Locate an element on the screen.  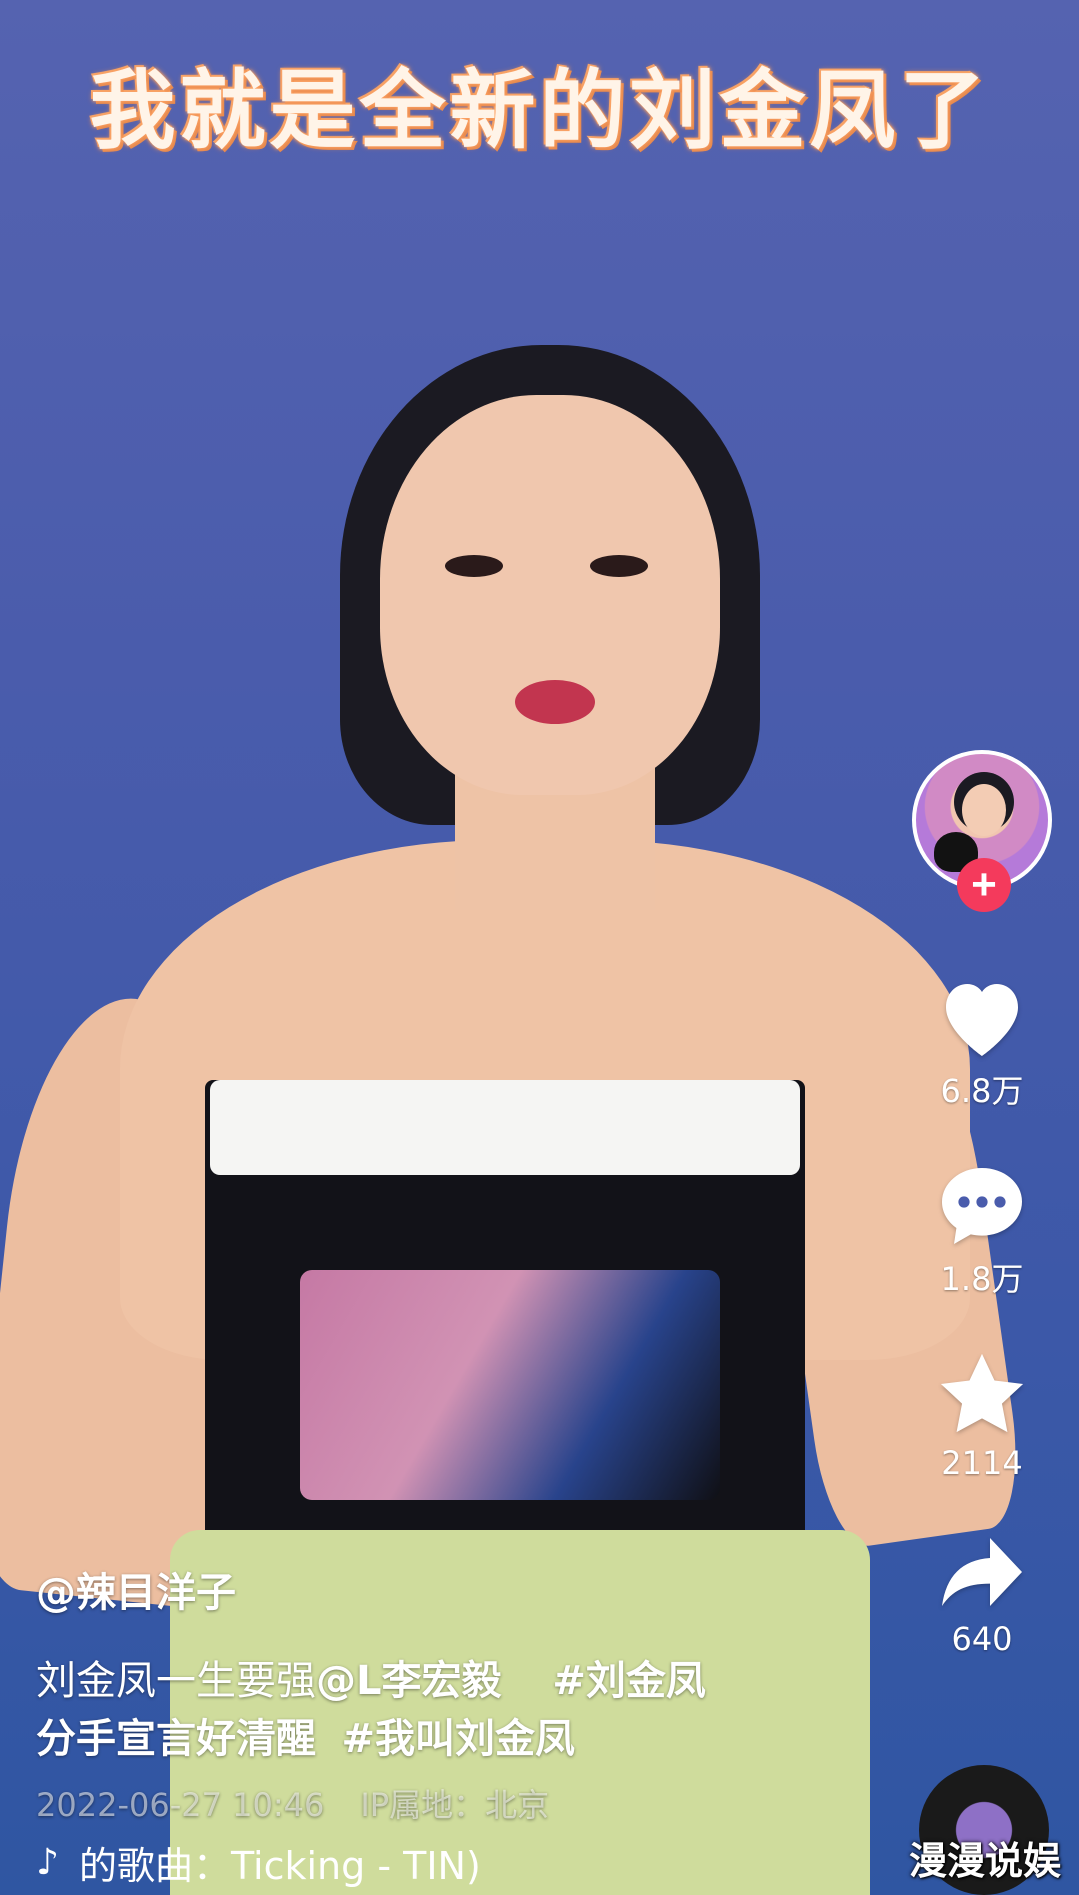
person-face is located at coordinates (550, 595).